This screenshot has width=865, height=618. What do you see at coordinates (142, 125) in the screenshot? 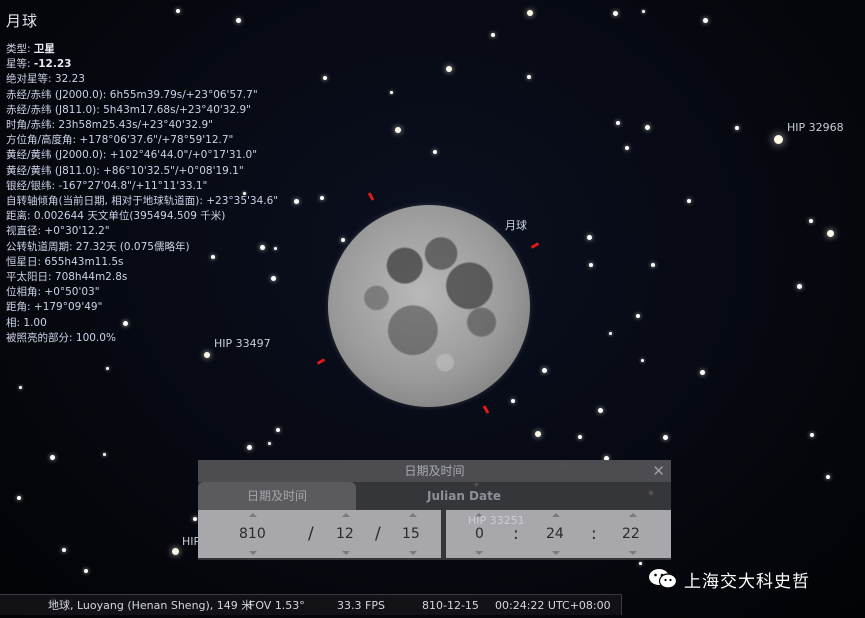
I see `object-info-row: 时角/赤纬: 23h58m25.43s/+23°40'32.9"` at bounding box center [142, 125].